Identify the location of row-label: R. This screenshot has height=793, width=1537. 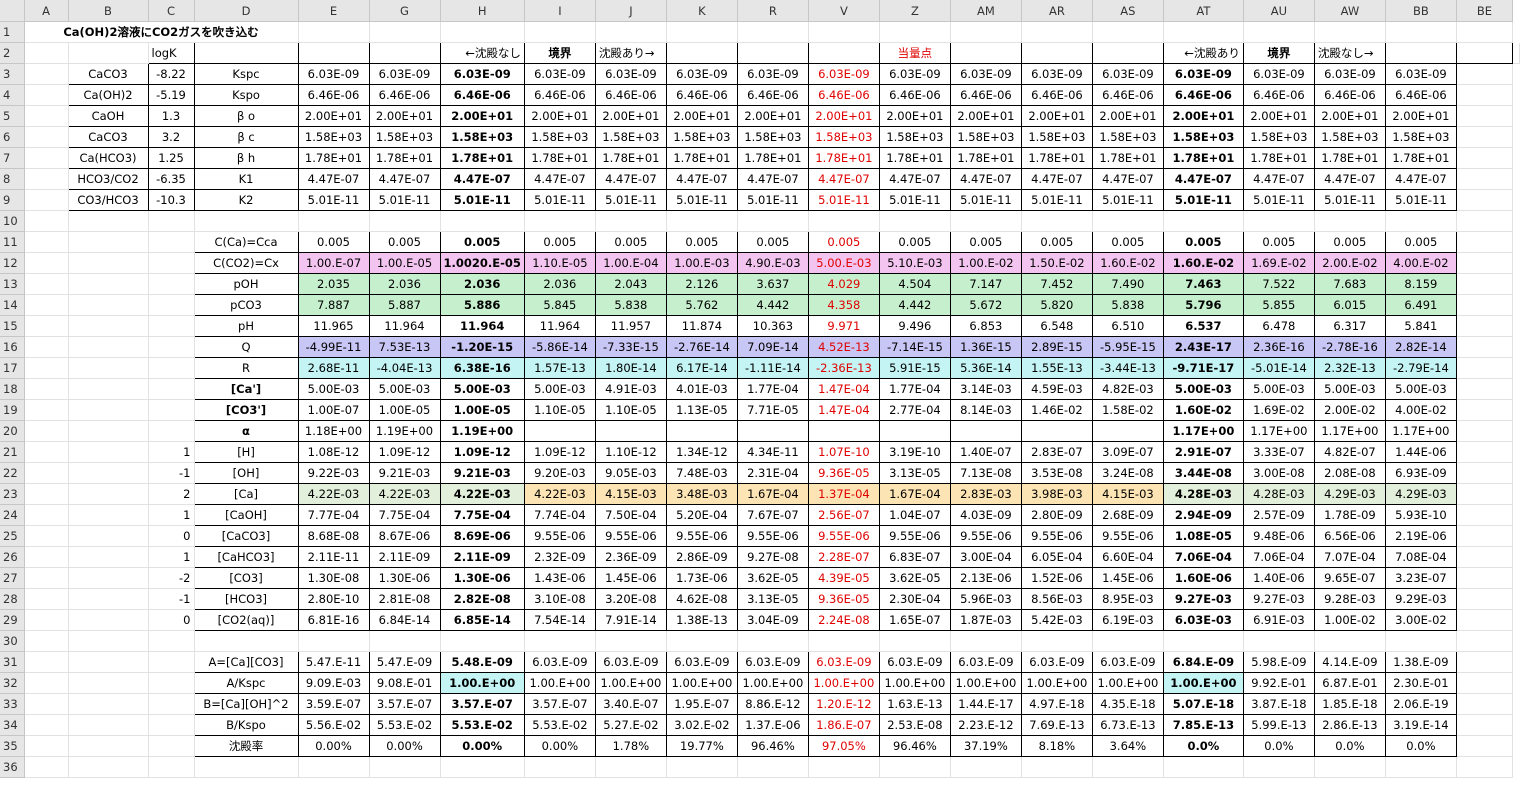
(246, 368).